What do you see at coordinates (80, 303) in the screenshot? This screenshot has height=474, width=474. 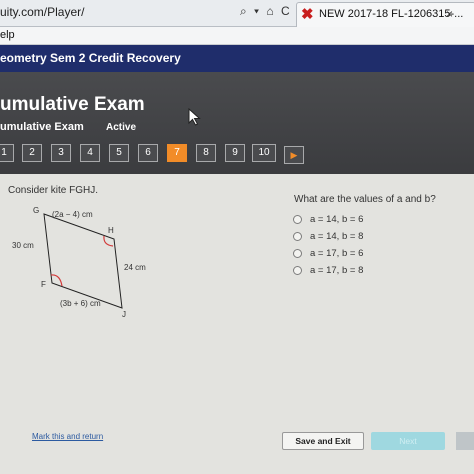 I see `side-fj-label: (3b + 6) cm` at bounding box center [80, 303].